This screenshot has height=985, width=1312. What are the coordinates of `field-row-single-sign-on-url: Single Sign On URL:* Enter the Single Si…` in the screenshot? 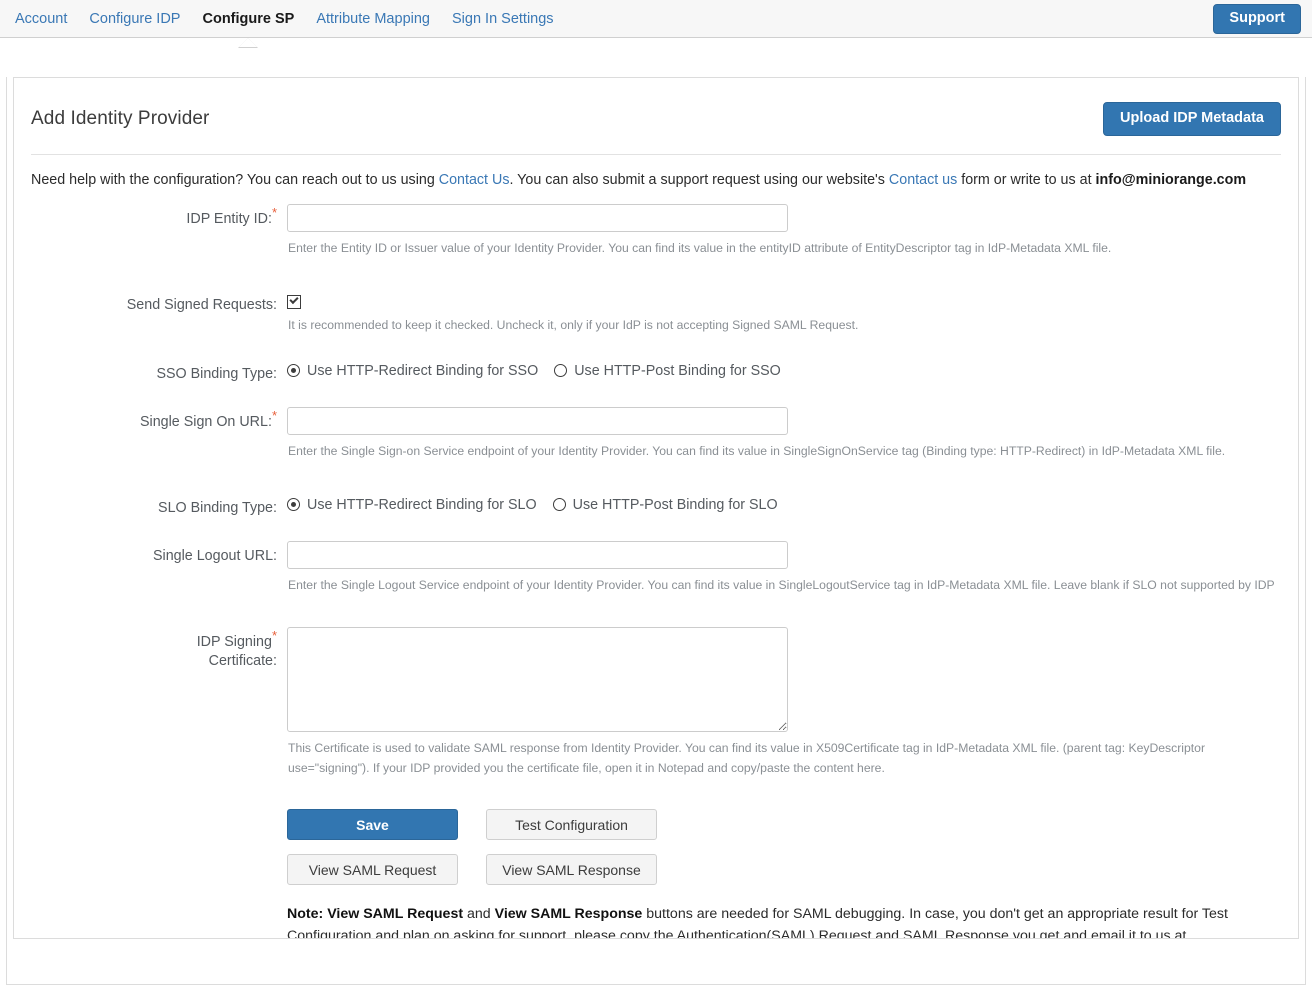 It's located at (656, 434).